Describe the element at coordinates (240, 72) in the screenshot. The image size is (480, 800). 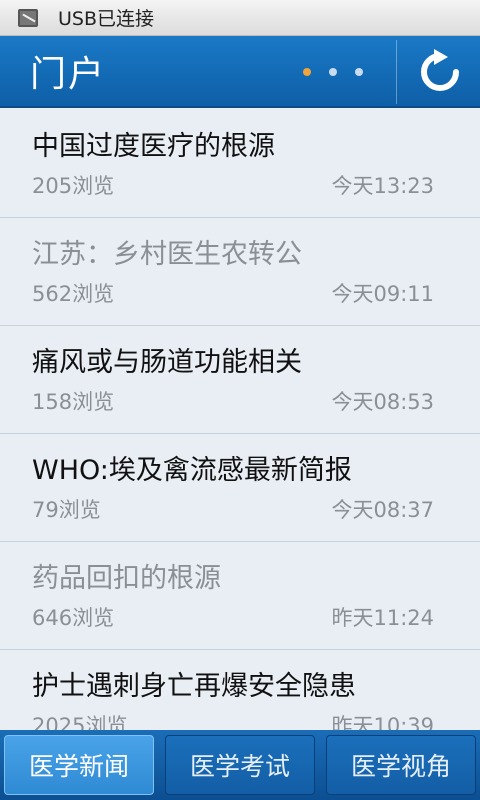
I see `app-header: 门户` at that location.